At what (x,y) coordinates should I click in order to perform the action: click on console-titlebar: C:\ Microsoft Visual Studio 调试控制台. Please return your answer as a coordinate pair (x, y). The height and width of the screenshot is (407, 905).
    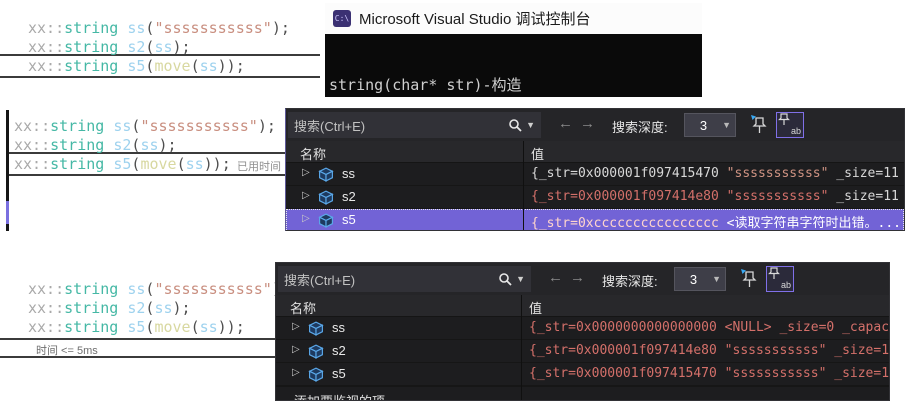
    Looking at the image, I should click on (513, 18).